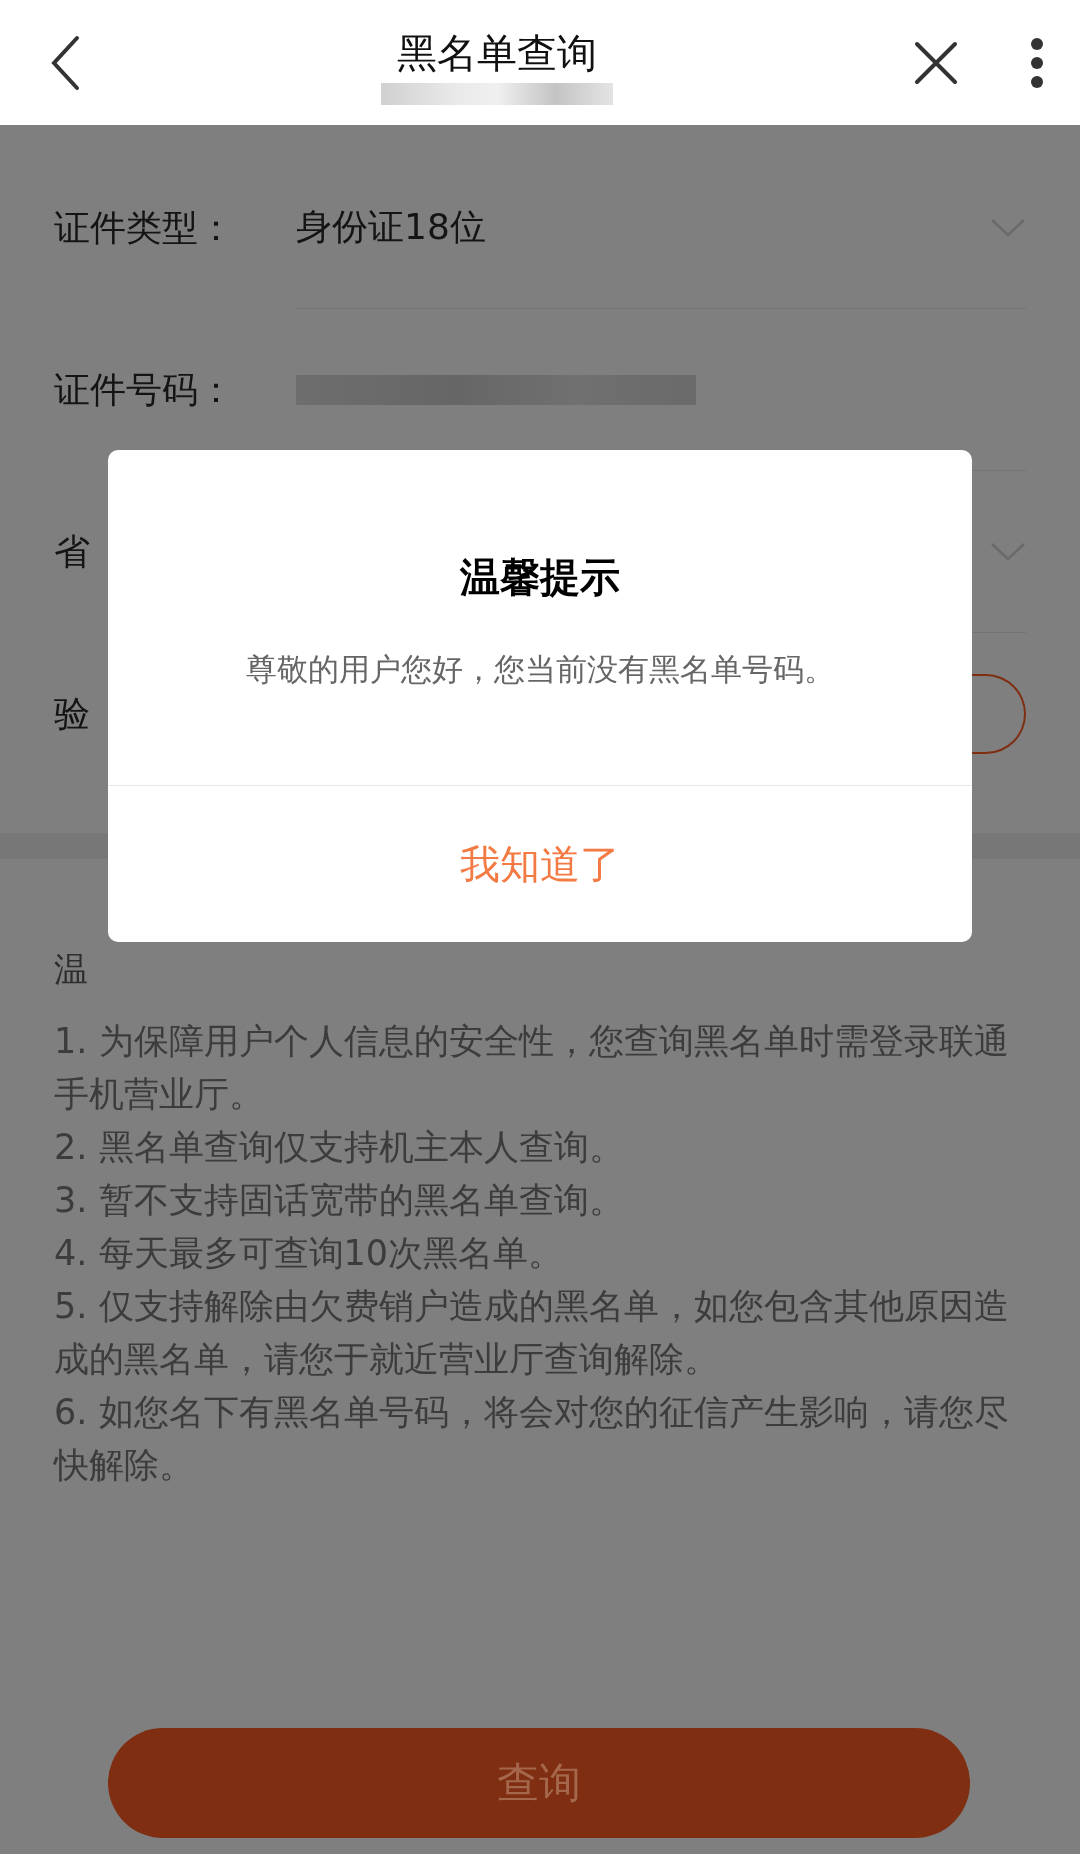 The image size is (1080, 1854). I want to click on confirm-button: 我知道了, so click(540, 863).